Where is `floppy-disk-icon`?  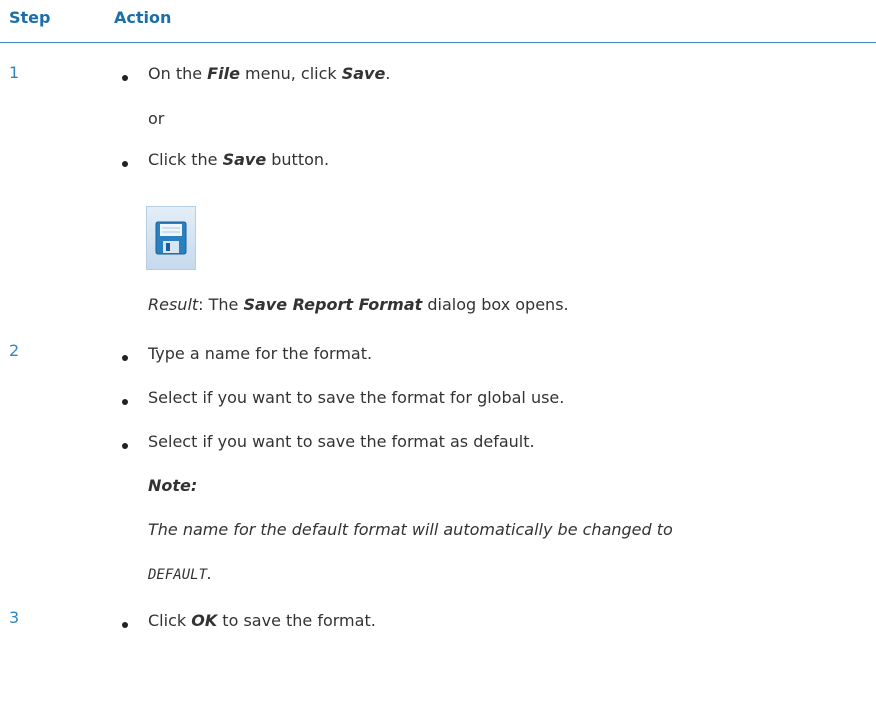
floppy-disk-icon is located at coordinates (171, 238).